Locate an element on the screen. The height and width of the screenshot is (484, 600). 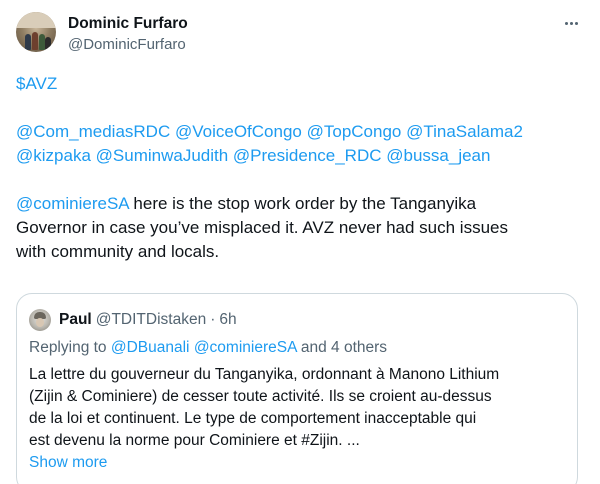
quoted-author-name: Paul is located at coordinates (75, 319).